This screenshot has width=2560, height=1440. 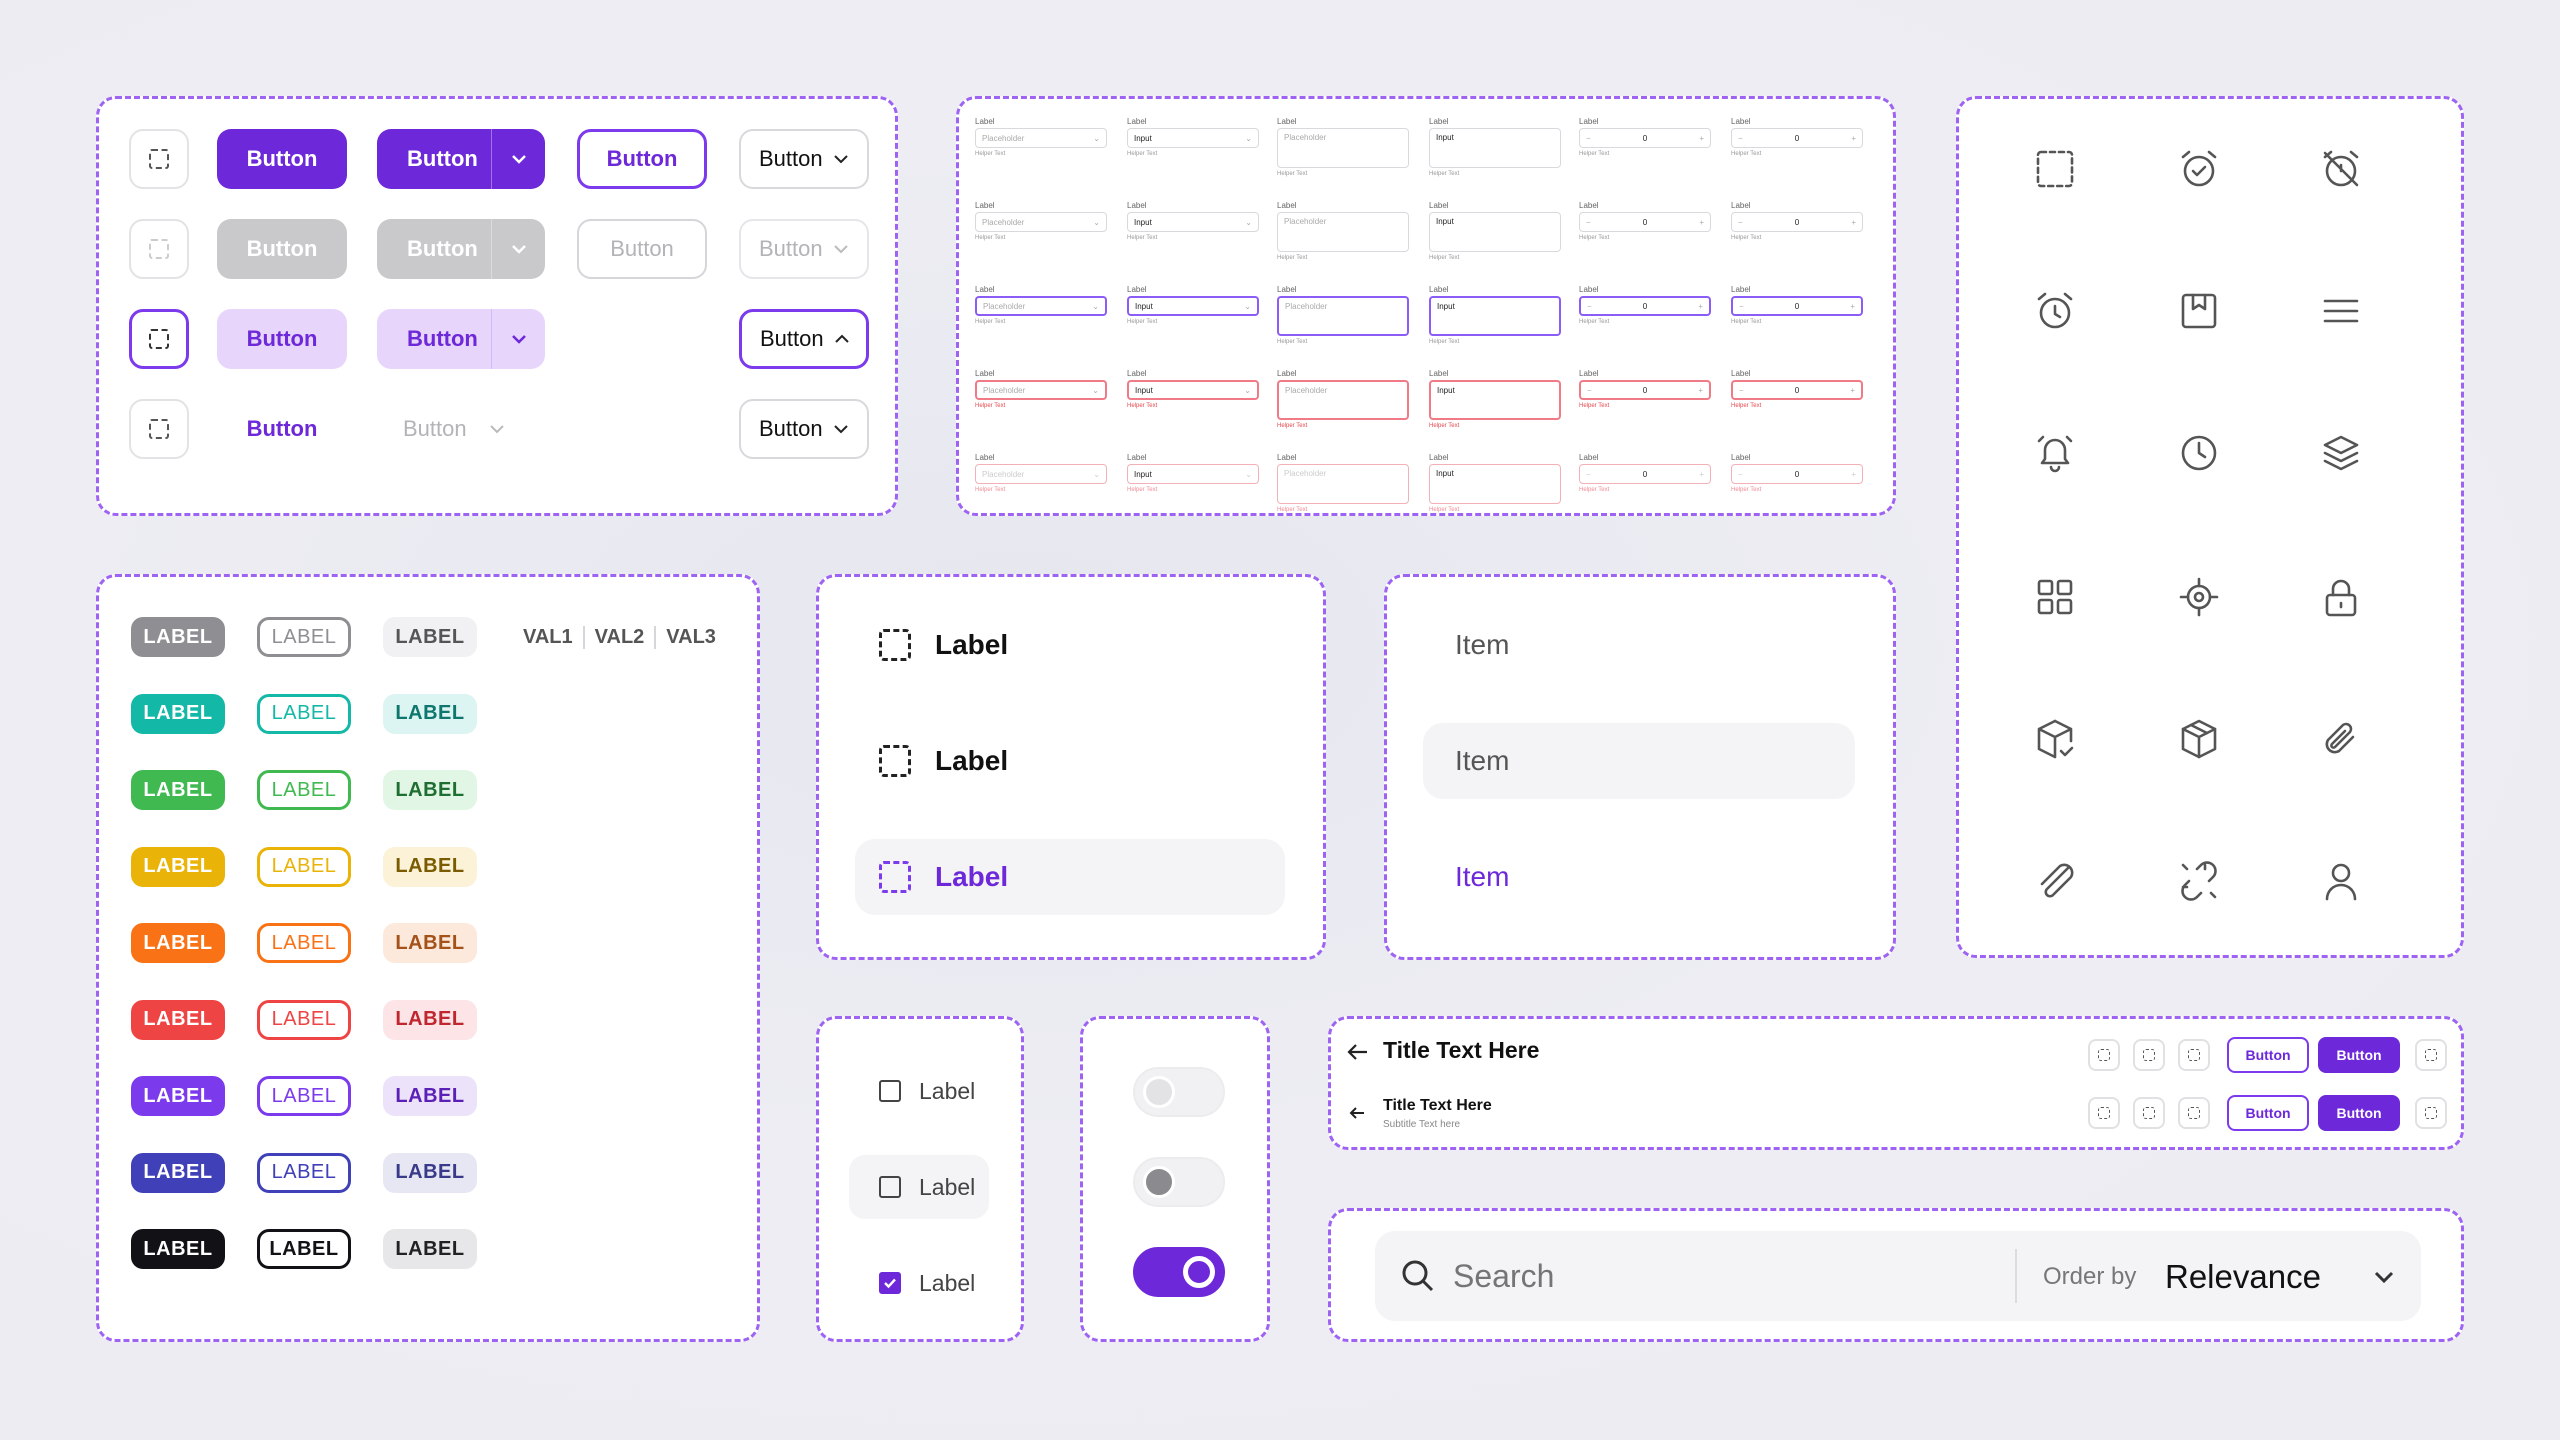 What do you see at coordinates (461, 429) in the screenshot?
I see `text-split-button-disabled: Button` at bounding box center [461, 429].